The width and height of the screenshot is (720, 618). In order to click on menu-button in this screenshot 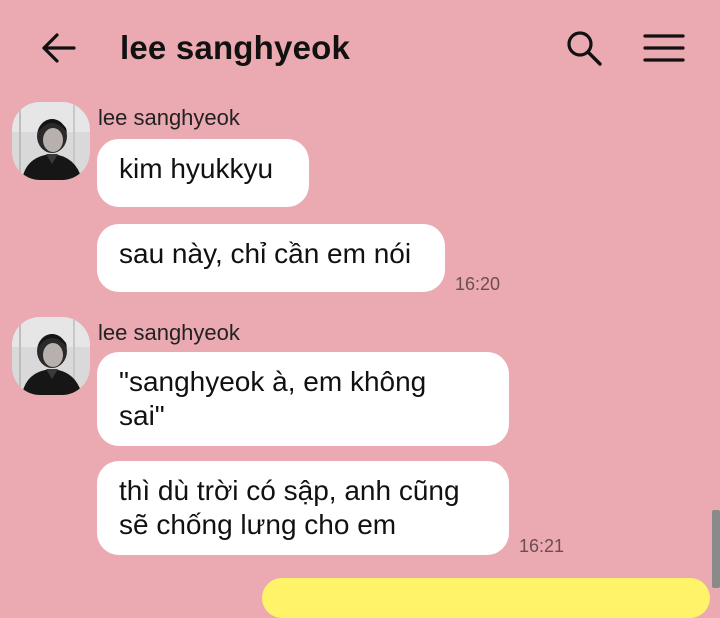, I will do `click(664, 48)`.